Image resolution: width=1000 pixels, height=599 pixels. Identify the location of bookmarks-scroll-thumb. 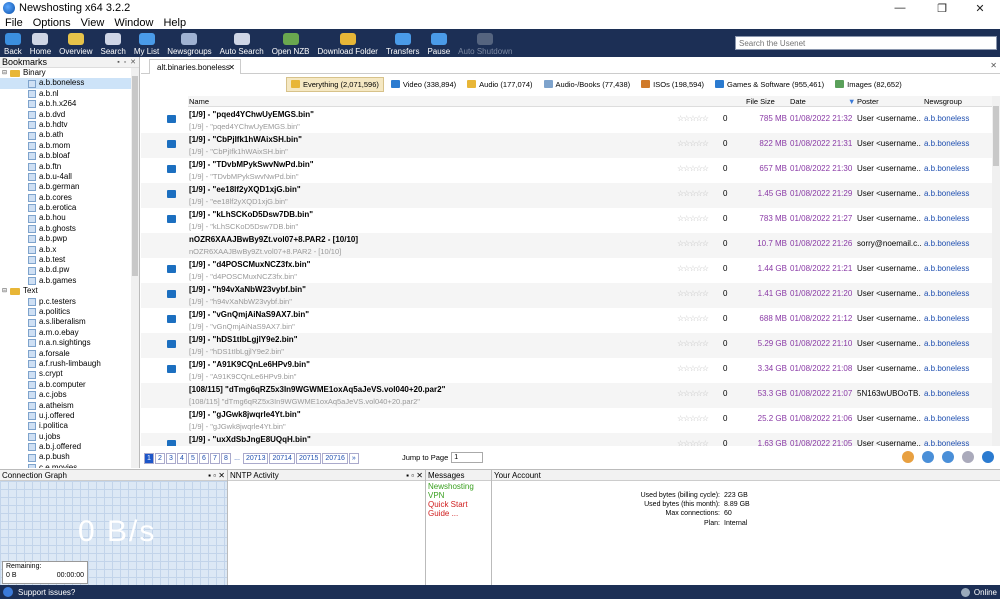
(135, 176).